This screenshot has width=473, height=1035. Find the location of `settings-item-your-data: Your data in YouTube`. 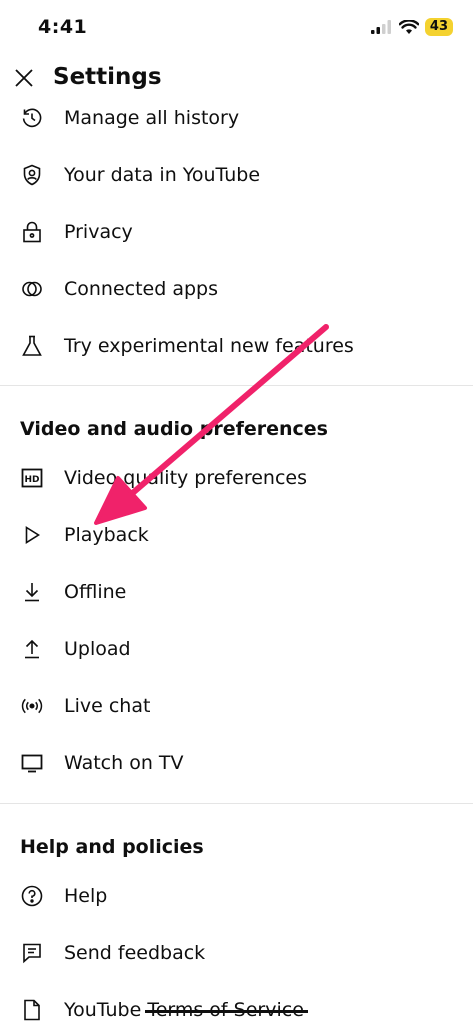

settings-item-your-data: Your data in YouTube is located at coordinates (236, 175).